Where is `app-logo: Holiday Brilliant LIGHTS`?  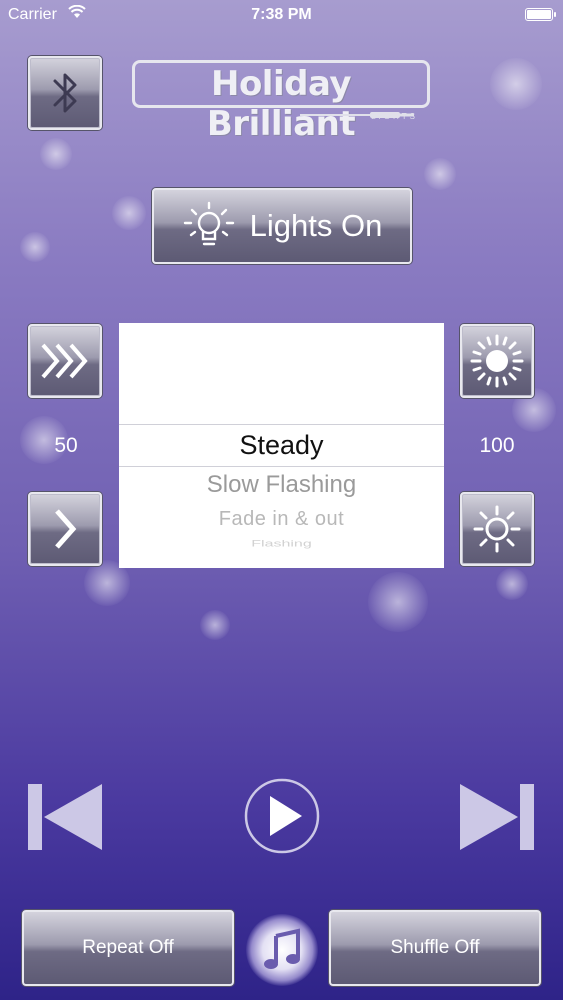 app-logo: Holiday Brilliant LIGHTS is located at coordinates (282, 102).